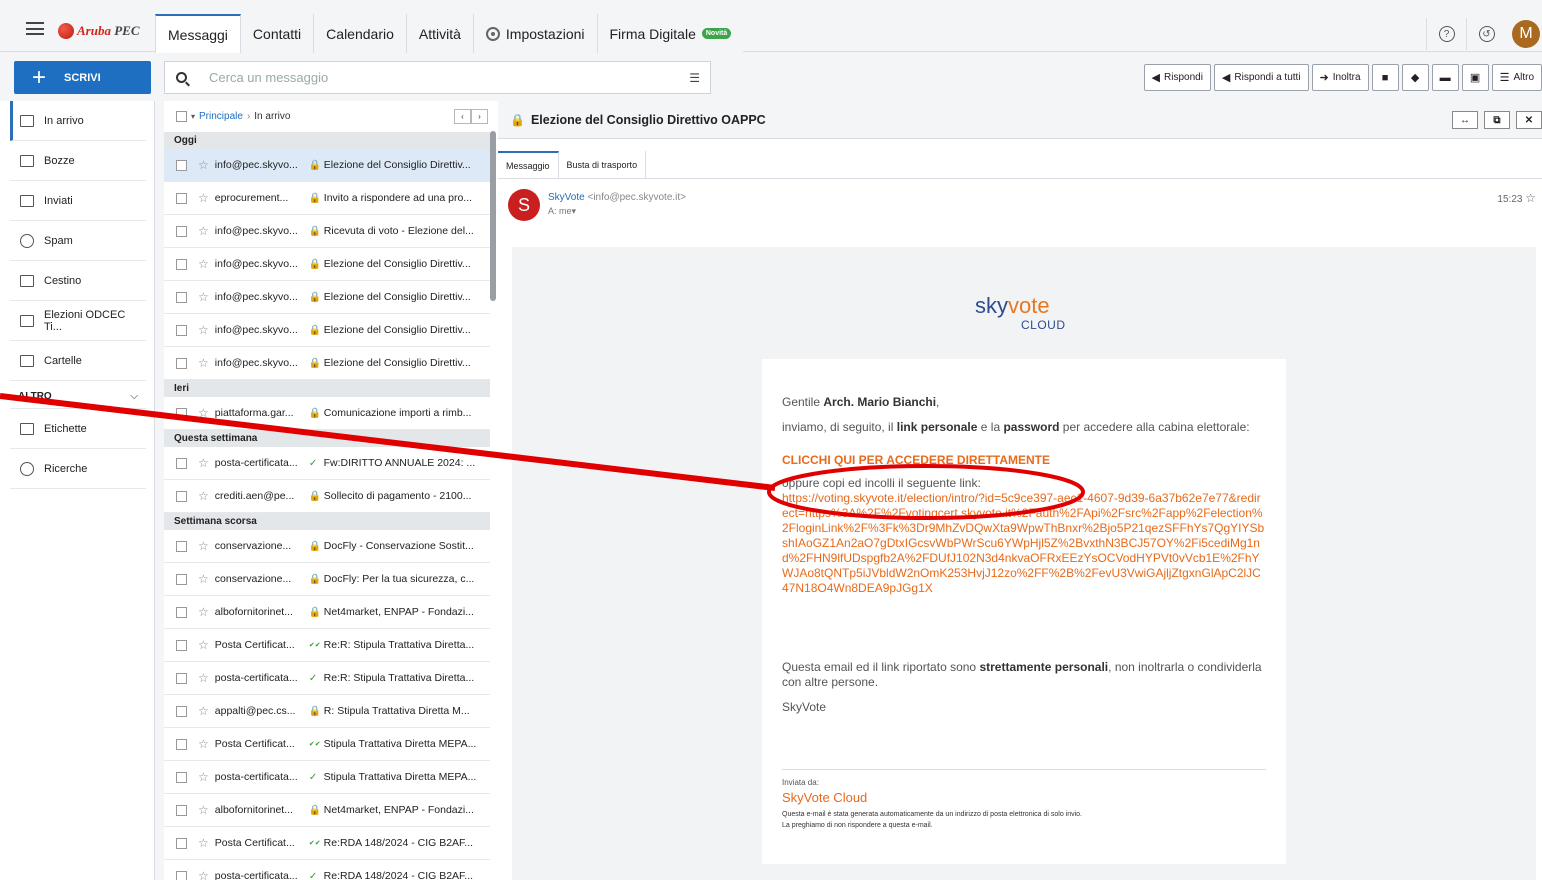  Describe the element at coordinates (1340, 77) in the screenshot. I see `forward-button: ➜ Inoltra` at that location.